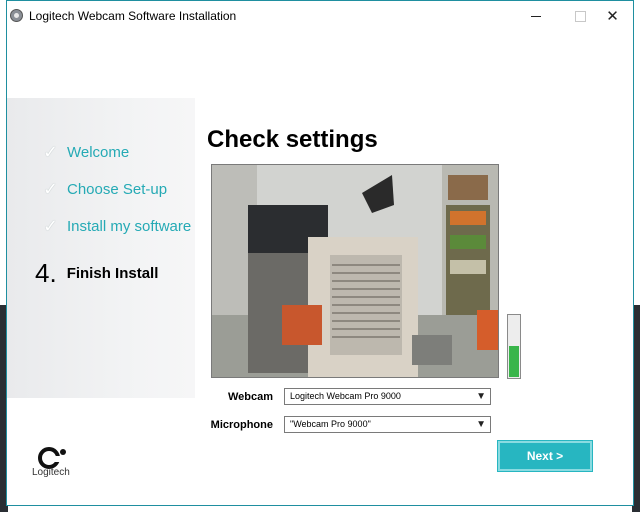 Image resolution: width=640 pixels, height=512 pixels. What do you see at coordinates (46, 273) in the screenshot?
I see `step-number: 4.` at bounding box center [46, 273].